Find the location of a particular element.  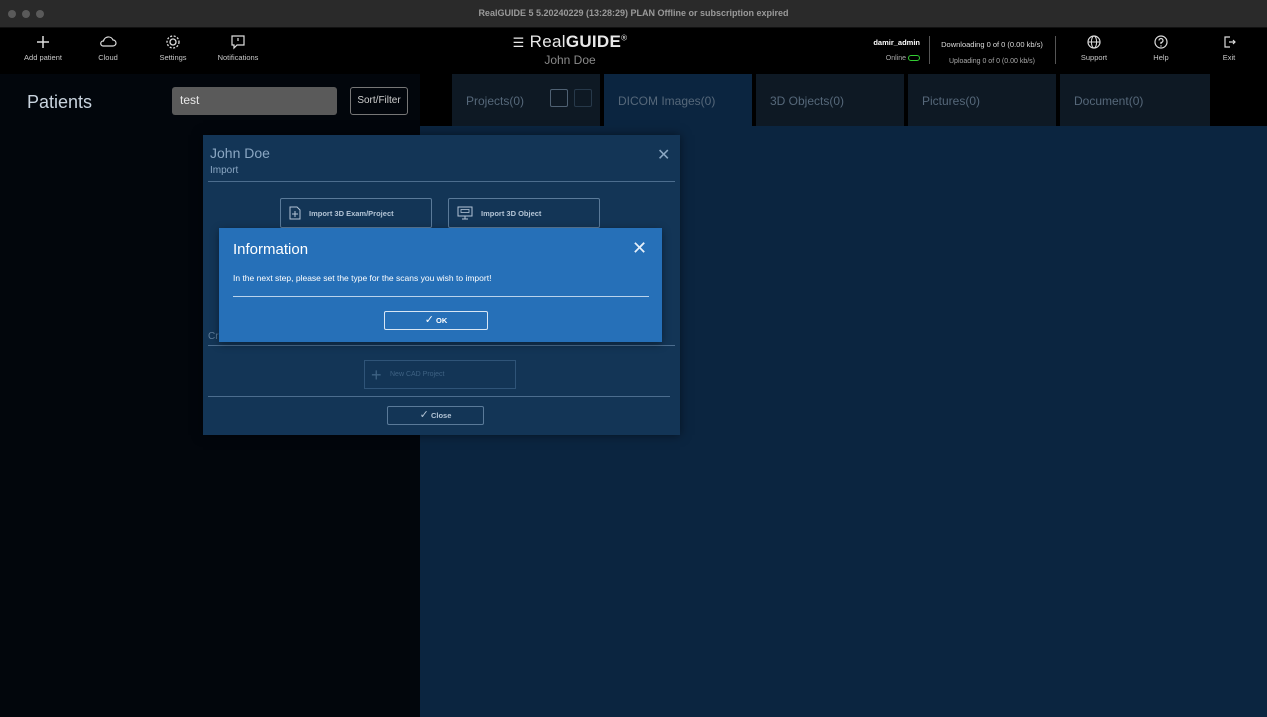

upload-status: Uploading 0 of 0 (0.00 kb/s) is located at coordinates (992, 61).